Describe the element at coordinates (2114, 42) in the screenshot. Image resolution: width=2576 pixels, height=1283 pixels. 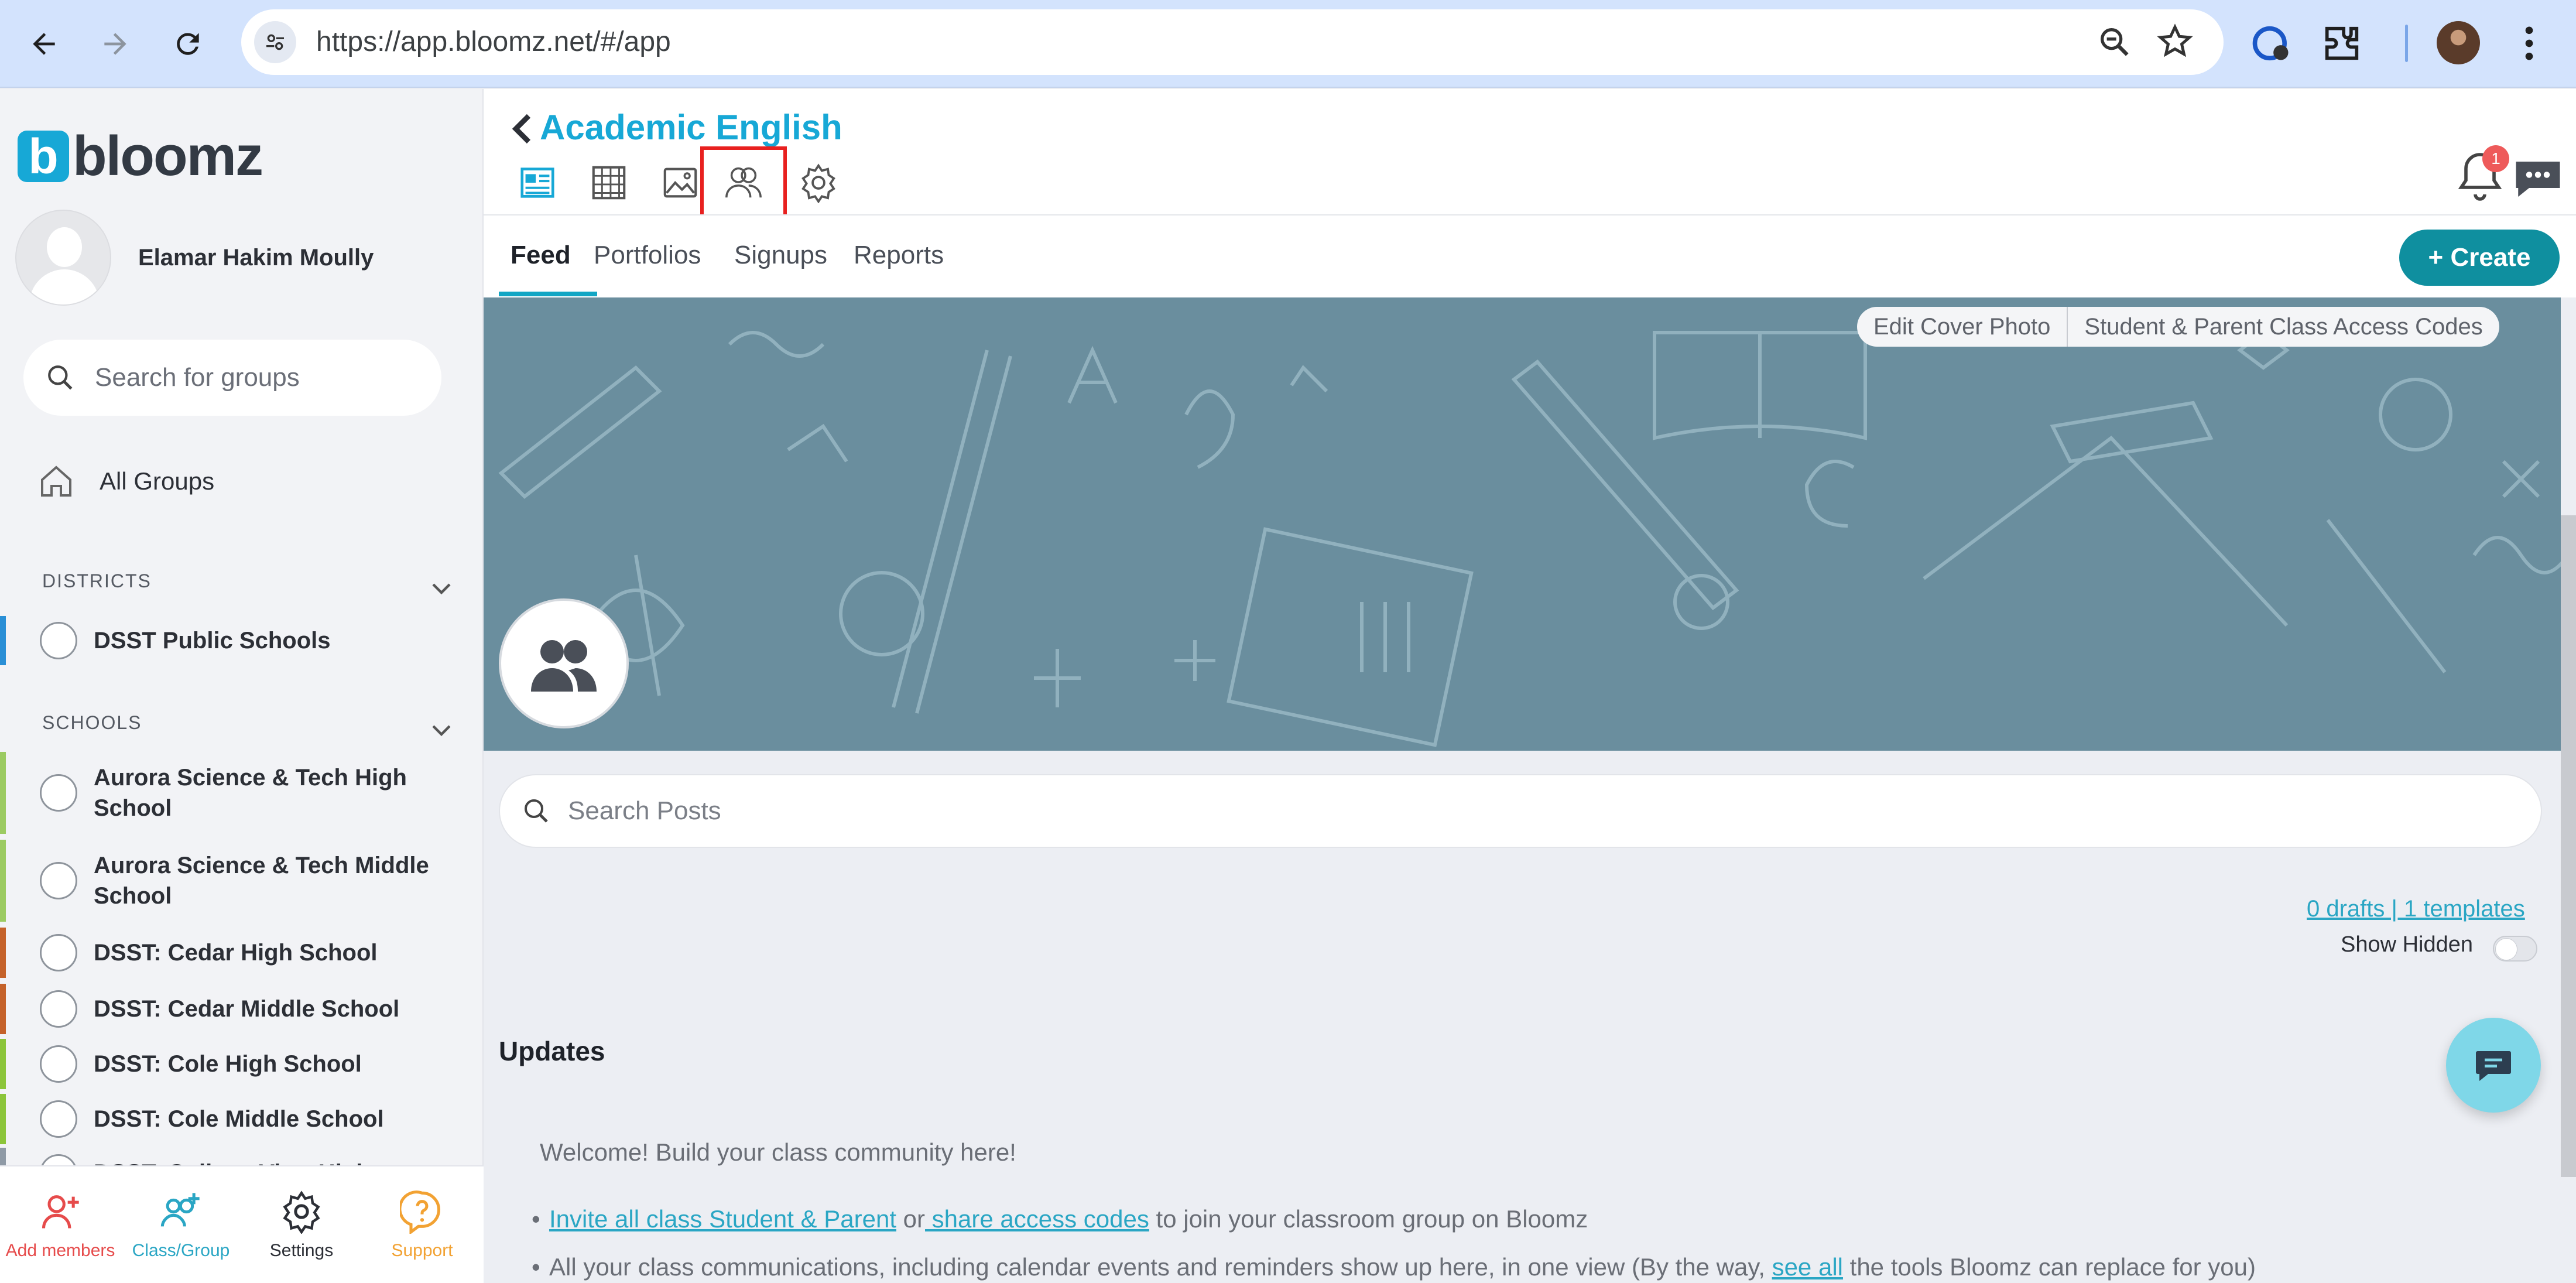
I see `zoom-icon` at that location.